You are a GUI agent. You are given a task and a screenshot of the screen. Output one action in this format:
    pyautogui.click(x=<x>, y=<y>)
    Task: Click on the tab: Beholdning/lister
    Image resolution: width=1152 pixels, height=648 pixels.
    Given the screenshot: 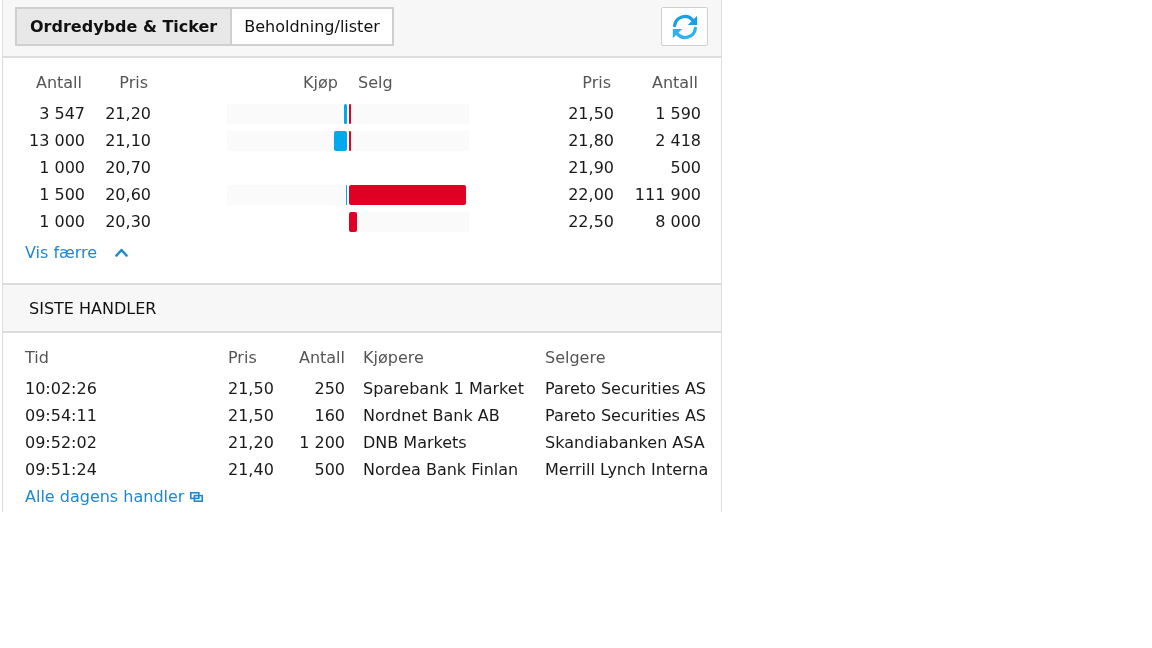 What is the action you would take?
    pyautogui.click(x=311, y=26)
    